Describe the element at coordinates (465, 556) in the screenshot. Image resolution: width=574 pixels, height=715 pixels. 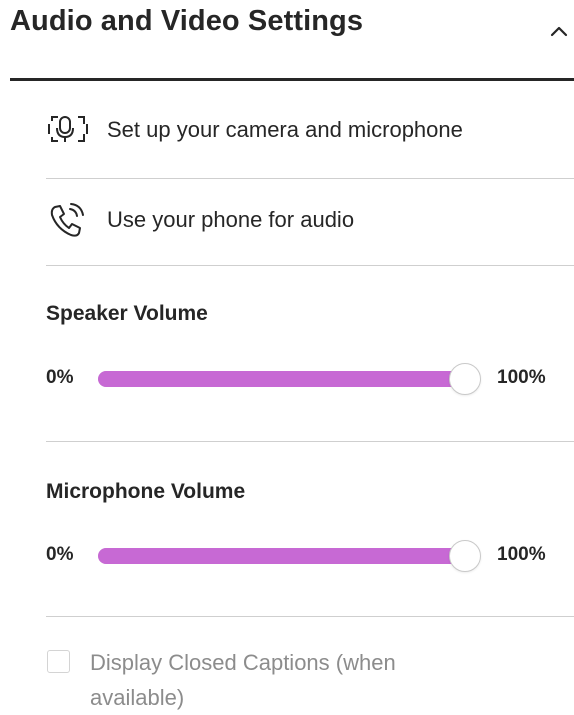
I see `microphone-volume-thumb` at that location.